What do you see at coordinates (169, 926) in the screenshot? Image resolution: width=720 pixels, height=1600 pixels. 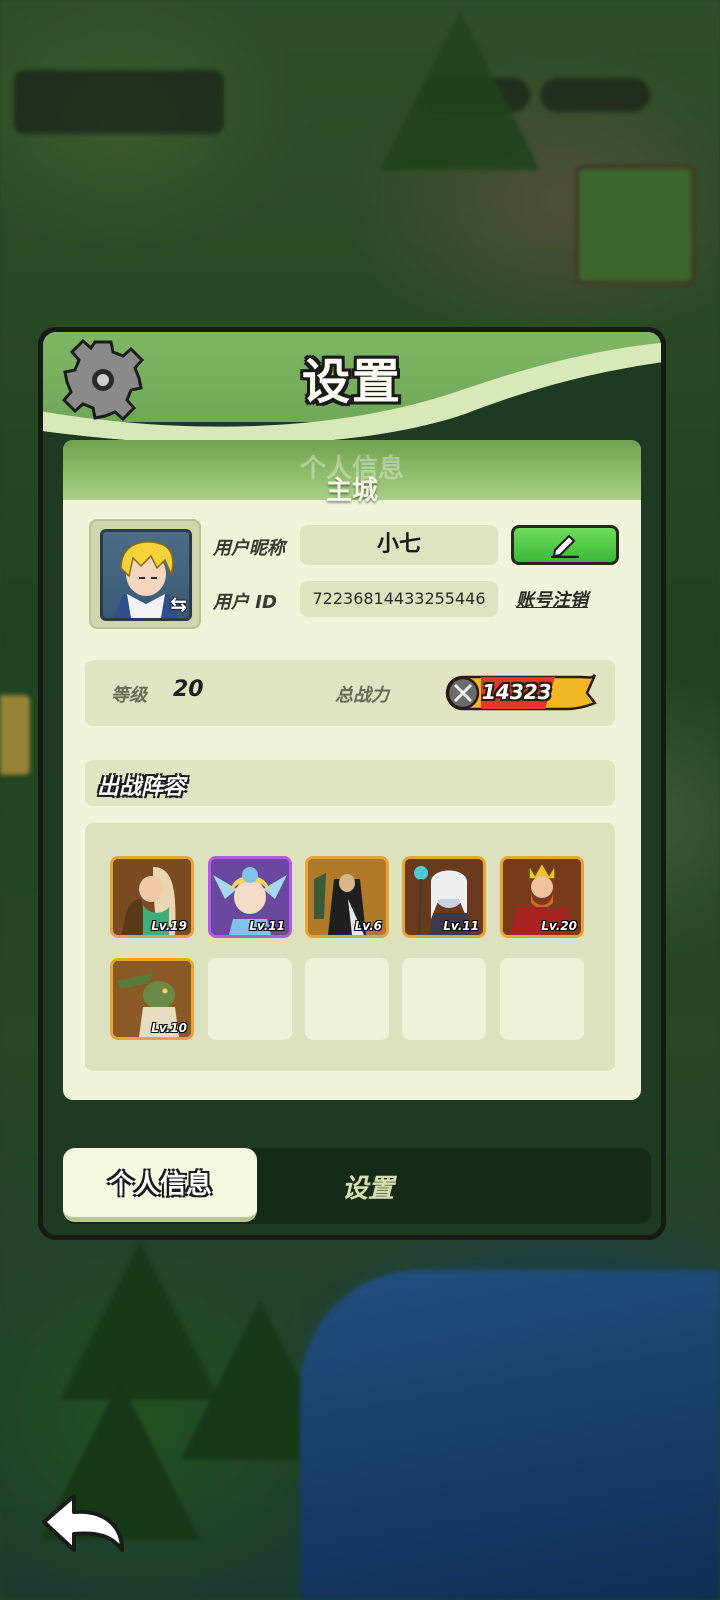 I see `hero-level: Lv.19` at bounding box center [169, 926].